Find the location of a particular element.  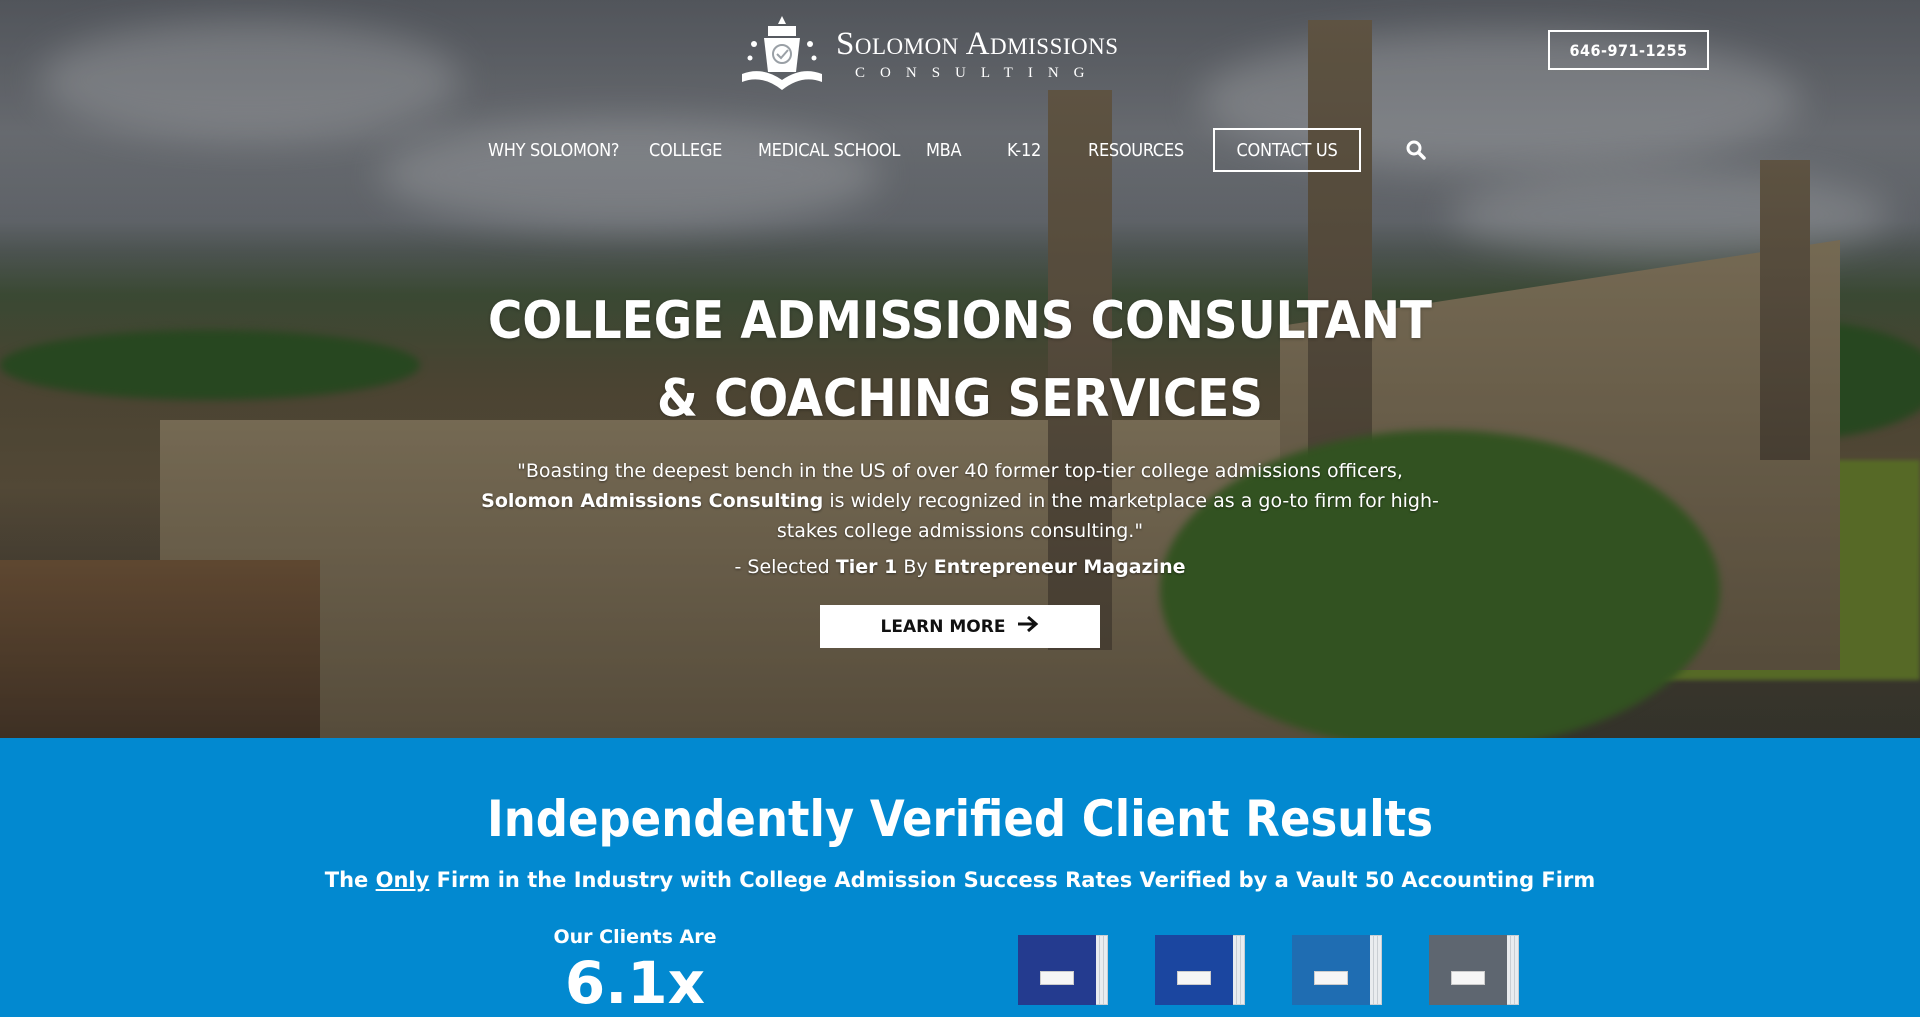

hero-title-line2: & COACHING SERVICES is located at coordinates (960, 399).